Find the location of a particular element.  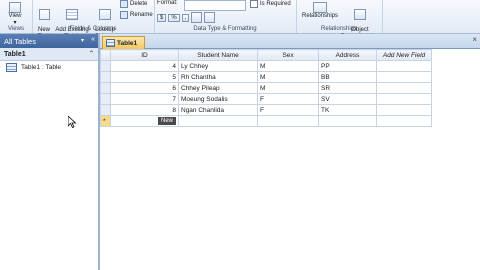

cell-student-name: Rh Chantha is located at coordinates (218, 77).